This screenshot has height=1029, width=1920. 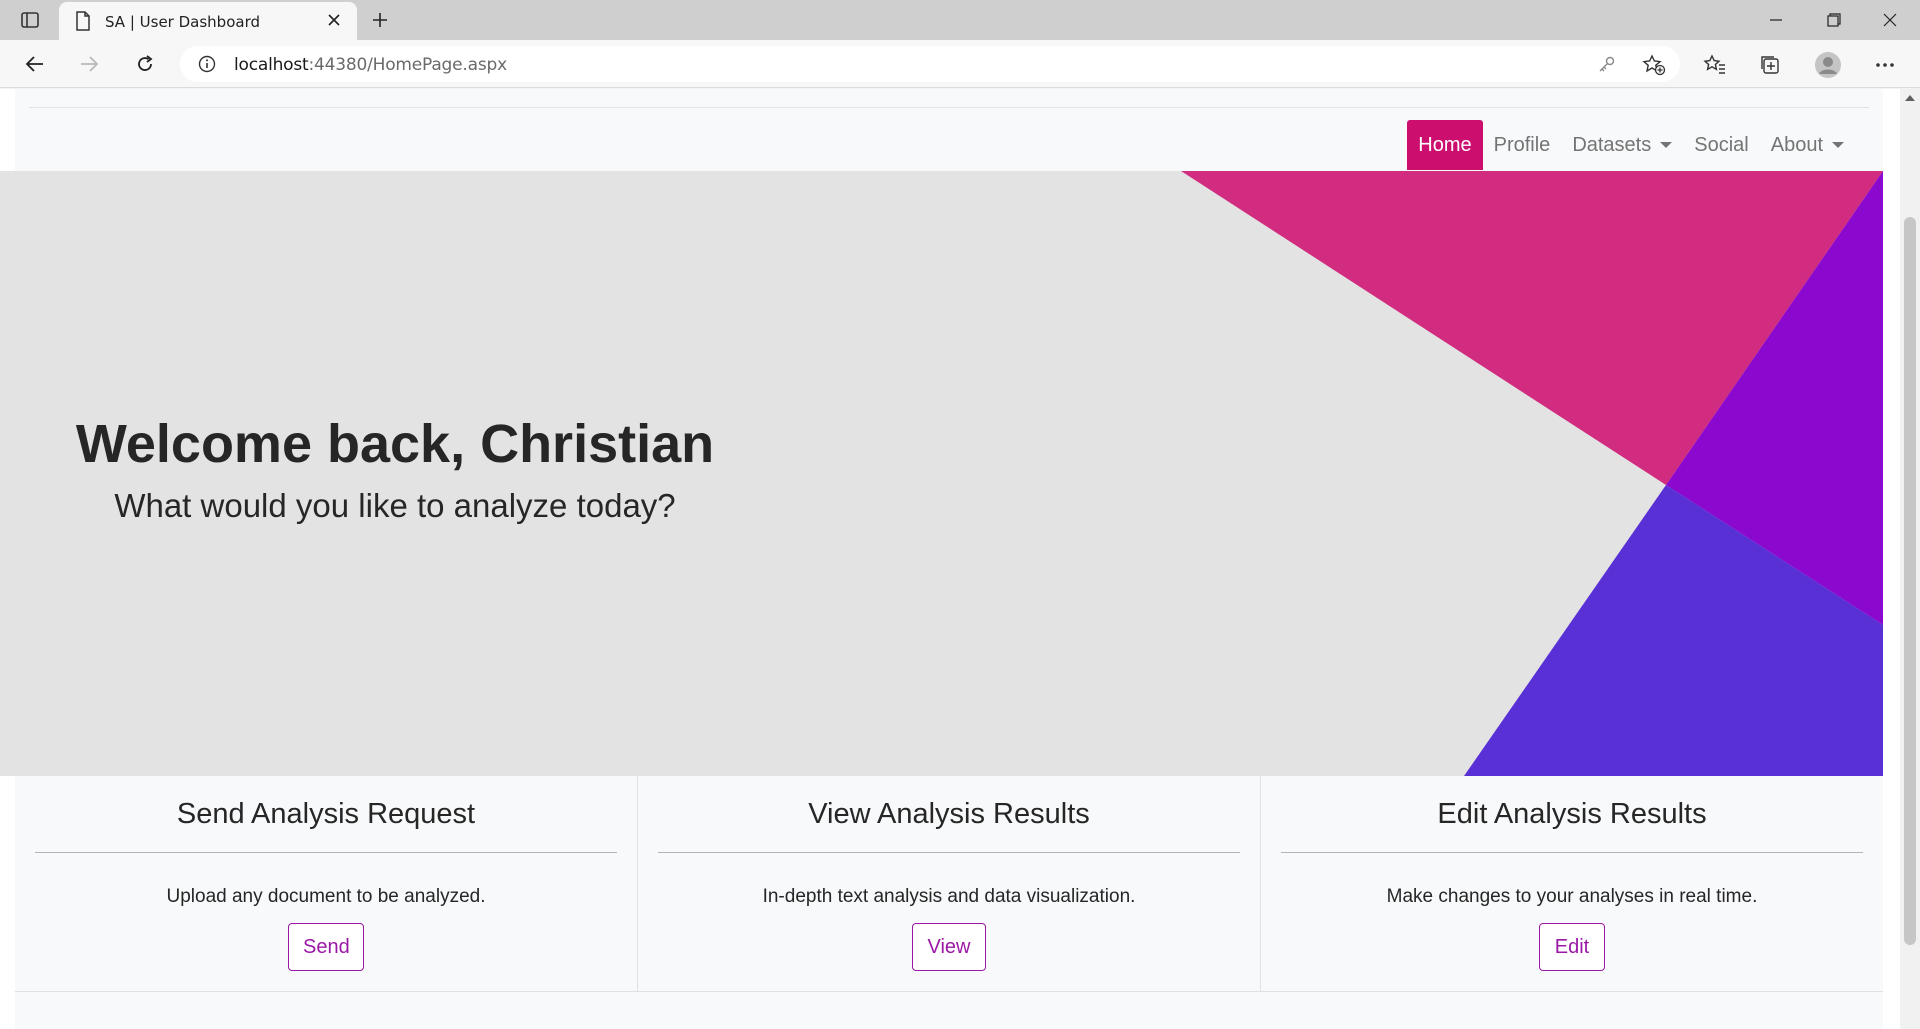 I want to click on vertical-scrollbar, so click(x=1910, y=559).